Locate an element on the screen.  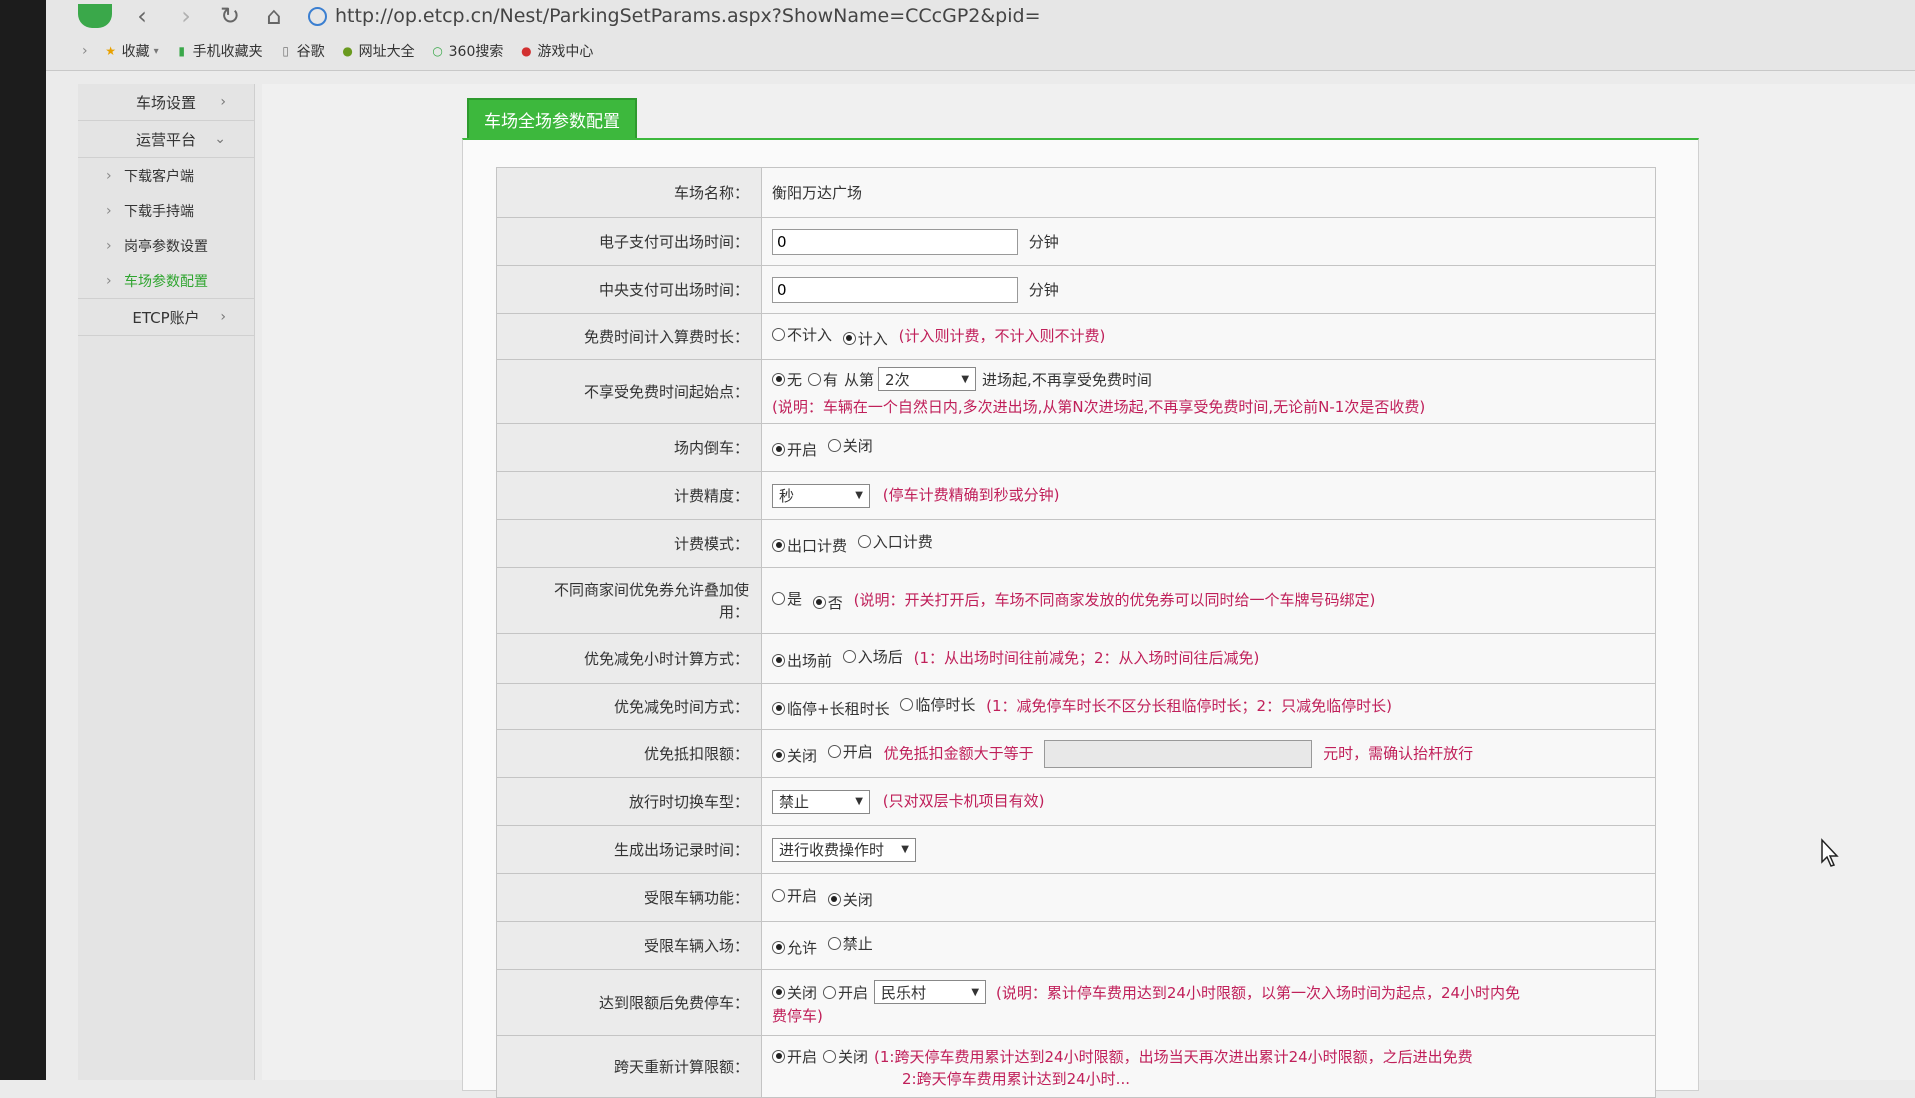
field-label: 中央支付可出场时间： is located at coordinates (629, 289).